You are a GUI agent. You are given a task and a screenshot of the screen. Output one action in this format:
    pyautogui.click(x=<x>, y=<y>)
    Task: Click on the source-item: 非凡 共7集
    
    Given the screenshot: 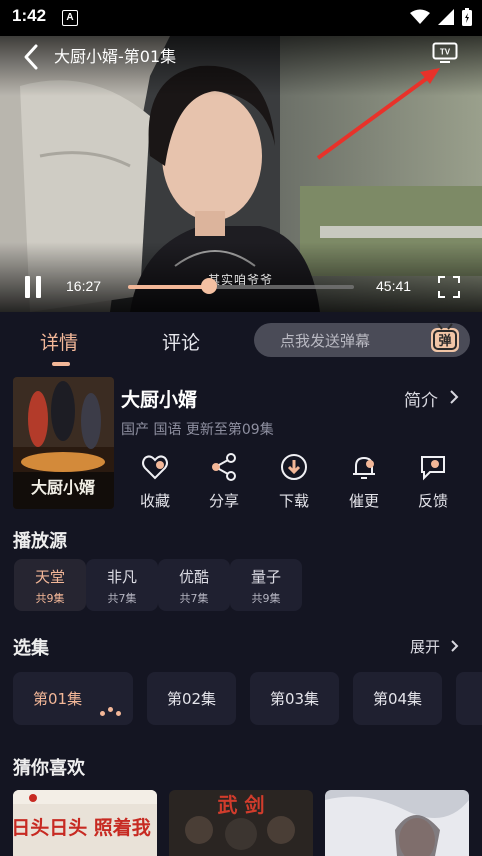 What is the action you would take?
    pyautogui.click(x=122, y=585)
    